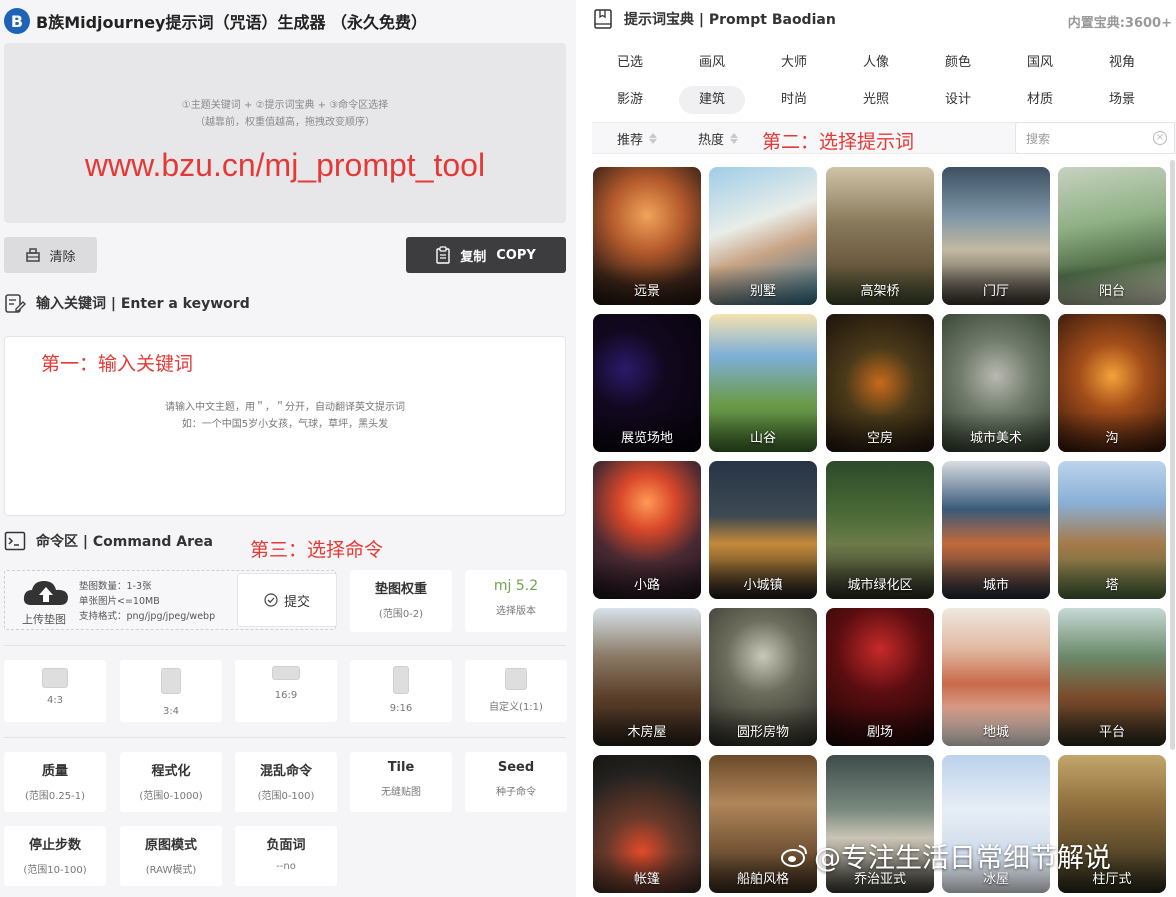  What do you see at coordinates (119, 601) in the screenshot?
I see `upload-info-size: 单张图片<=10MB` at bounding box center [119, 601].